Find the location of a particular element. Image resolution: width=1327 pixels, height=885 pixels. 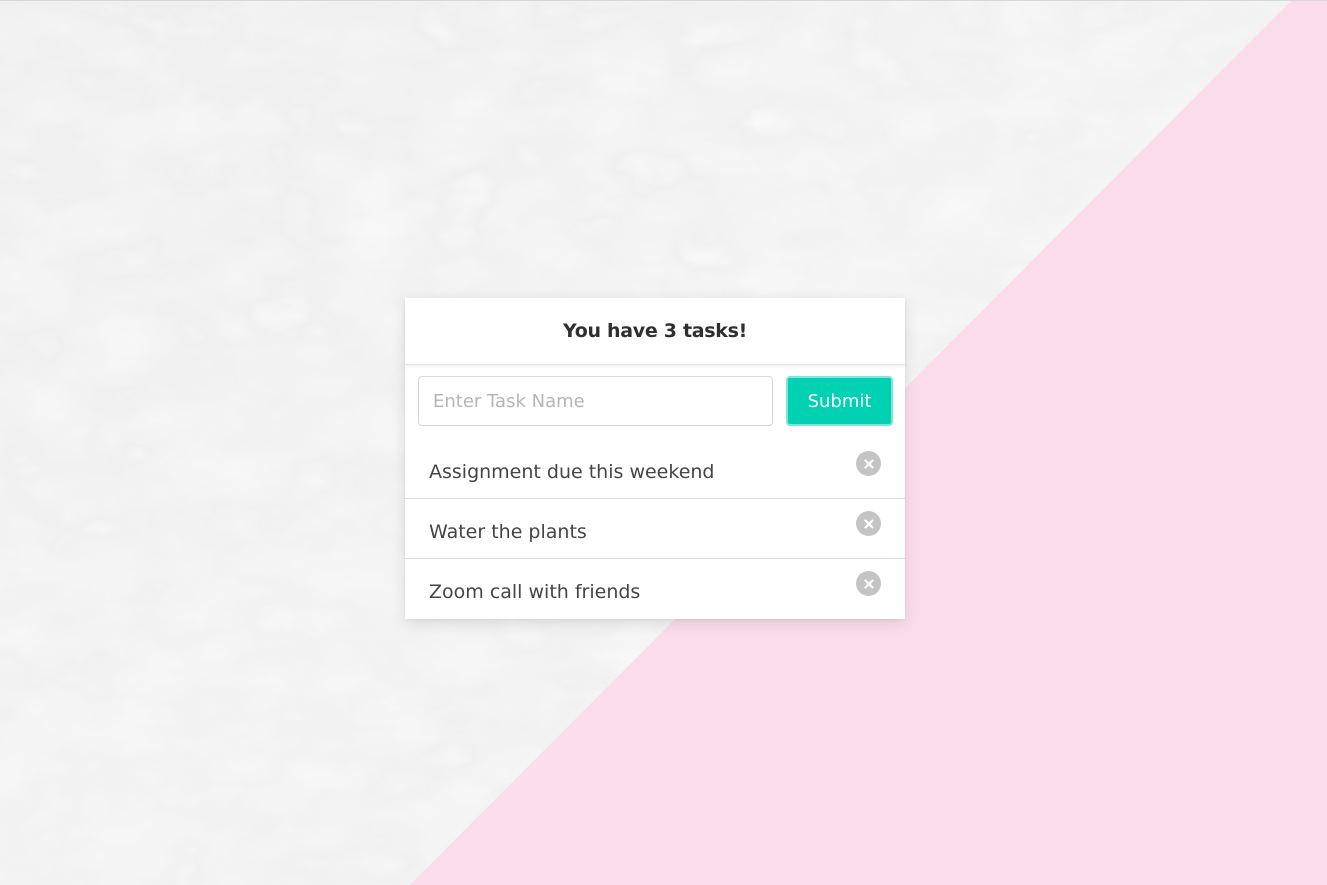

task-item: Water the plants is located at coordinates (655, 529).